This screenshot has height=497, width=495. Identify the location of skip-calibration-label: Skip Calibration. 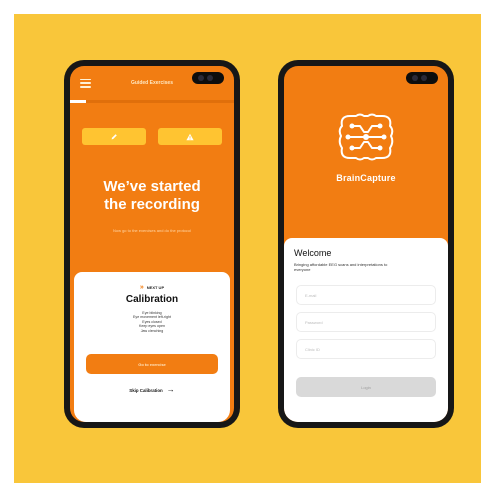
(146, 390).